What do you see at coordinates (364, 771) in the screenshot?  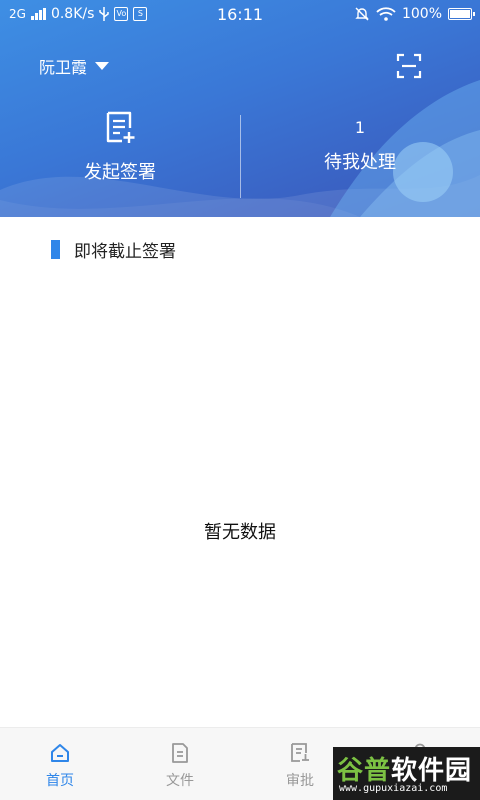 I see `watermark-part1: 谷普` at bounding box center [364, 771].